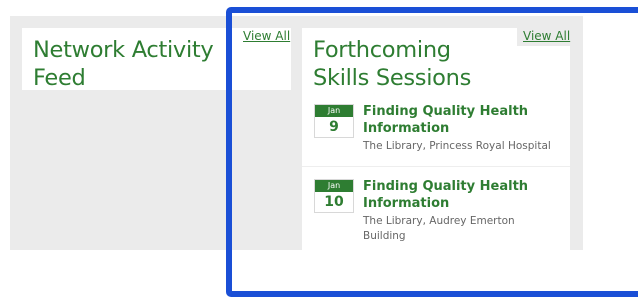  What do you see at coordinates (546, 37) in the screenshot?
I see `skills-sessions-view-all-link: View All` at bounding box center [546, 37].